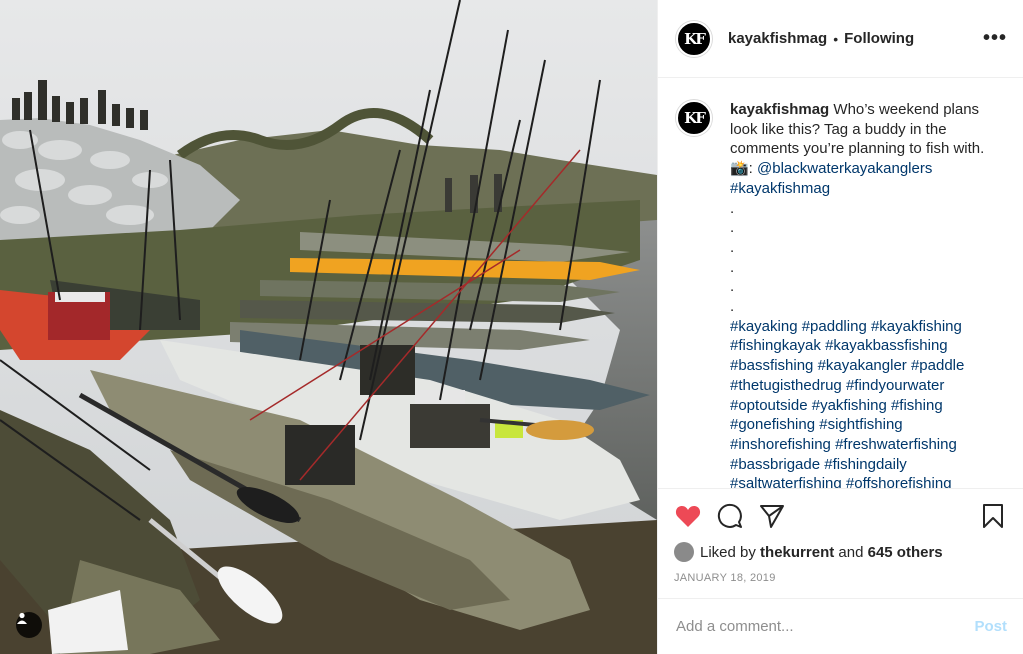 This screenshot has height=654, width=1023. I want to click on comment-button, so click(730, 516).